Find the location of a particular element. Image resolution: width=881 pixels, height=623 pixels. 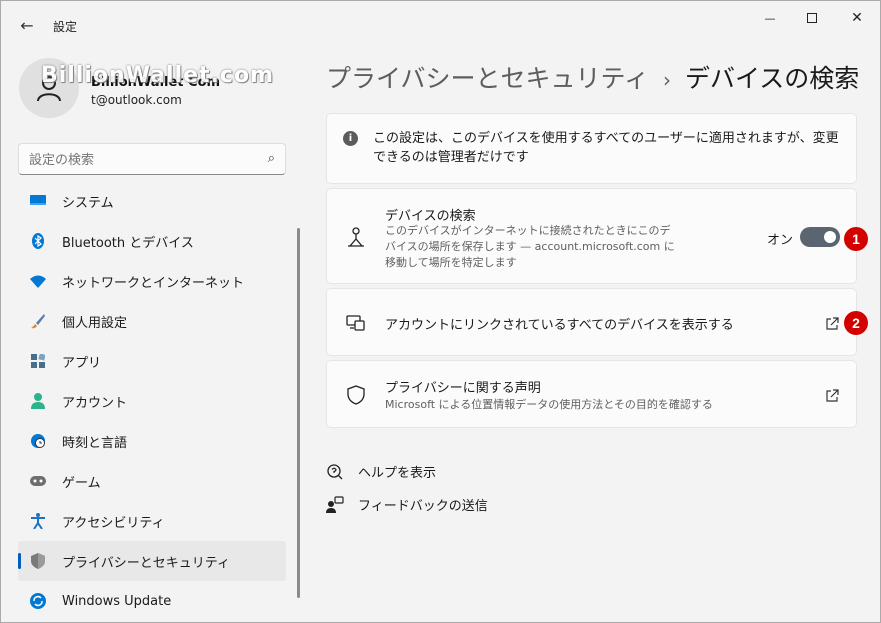

sidebar-item-privacy-security: プライバシーとセキュリティ is located at coordinates (152, 561).